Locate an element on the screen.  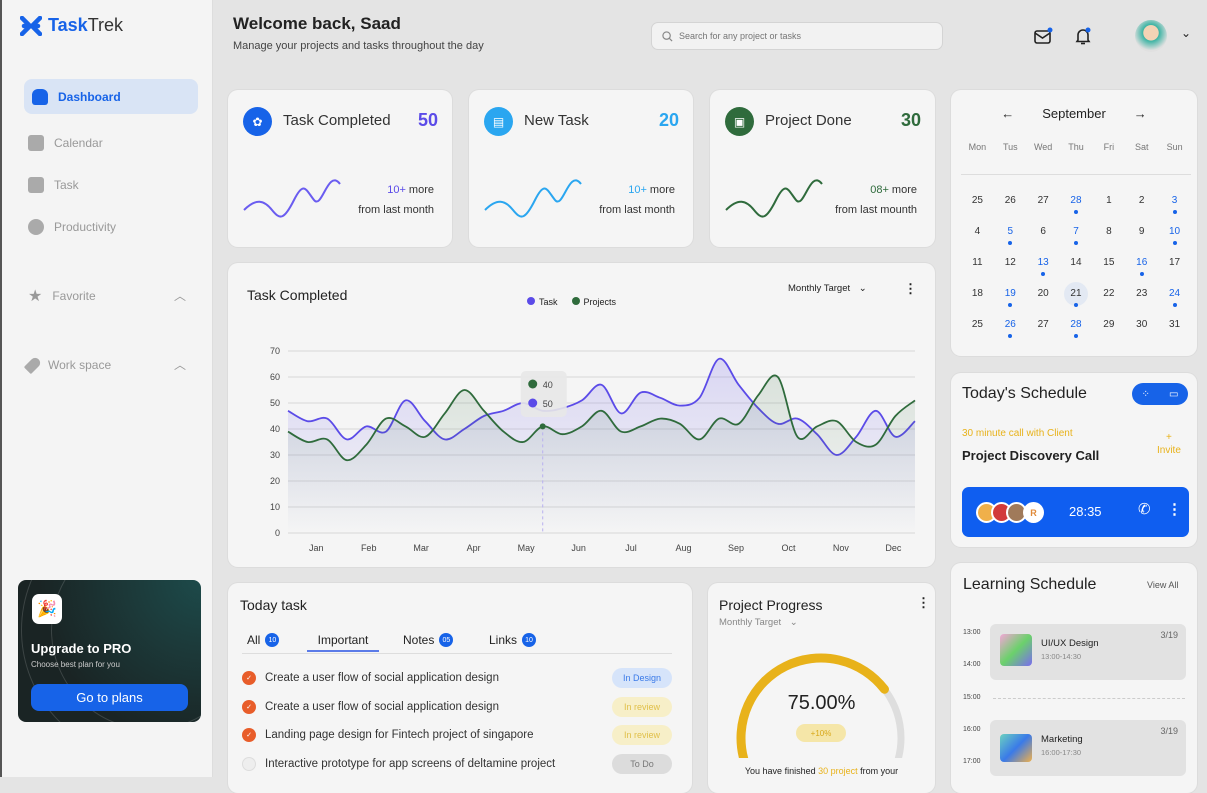
calendar-day: 13 is located at coordinates (1043, 272).